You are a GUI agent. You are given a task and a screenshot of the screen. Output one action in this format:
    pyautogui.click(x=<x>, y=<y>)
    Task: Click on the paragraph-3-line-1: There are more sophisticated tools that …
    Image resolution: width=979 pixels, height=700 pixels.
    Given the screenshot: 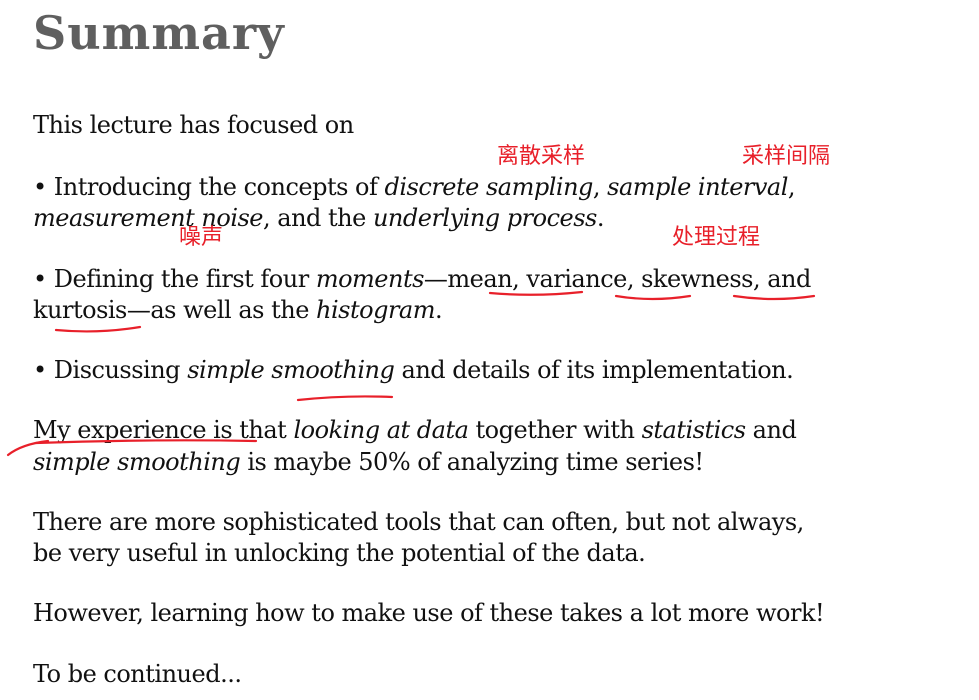 What is the action you would take?
    pyautogui.click(x=418, y=522)
    